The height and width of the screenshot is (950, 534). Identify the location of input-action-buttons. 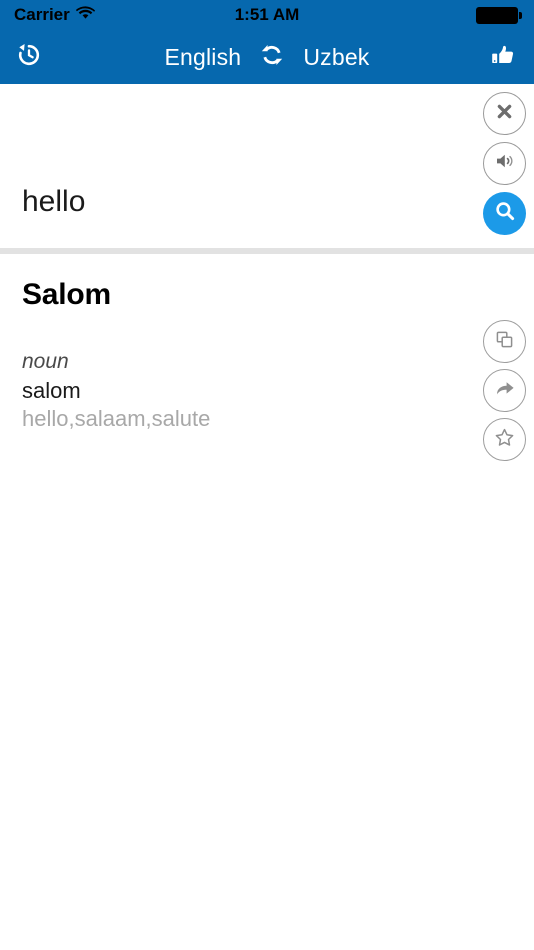
(504, 163).